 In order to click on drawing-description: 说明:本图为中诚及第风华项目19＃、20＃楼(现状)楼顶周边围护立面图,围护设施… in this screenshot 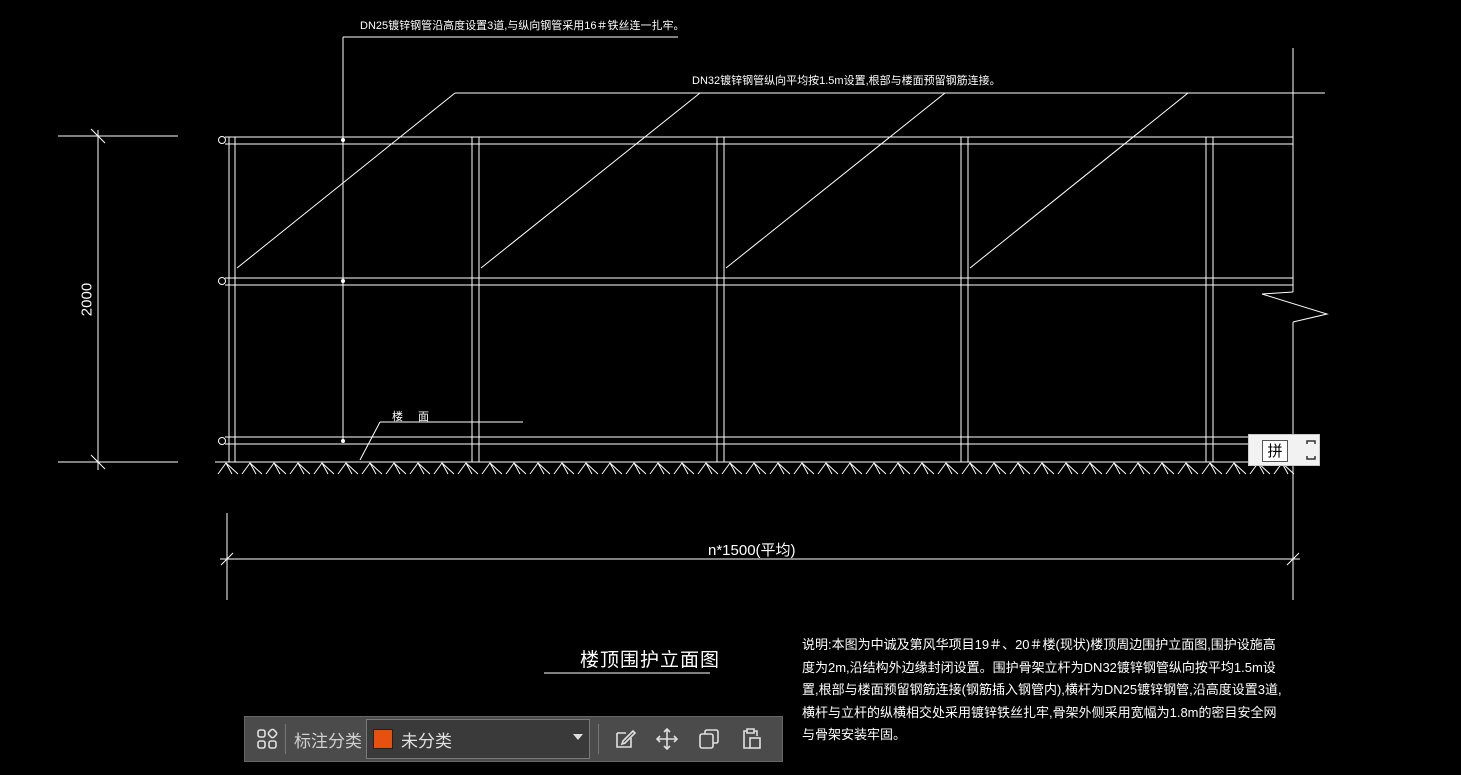, I will do `click(1042, 689)`.